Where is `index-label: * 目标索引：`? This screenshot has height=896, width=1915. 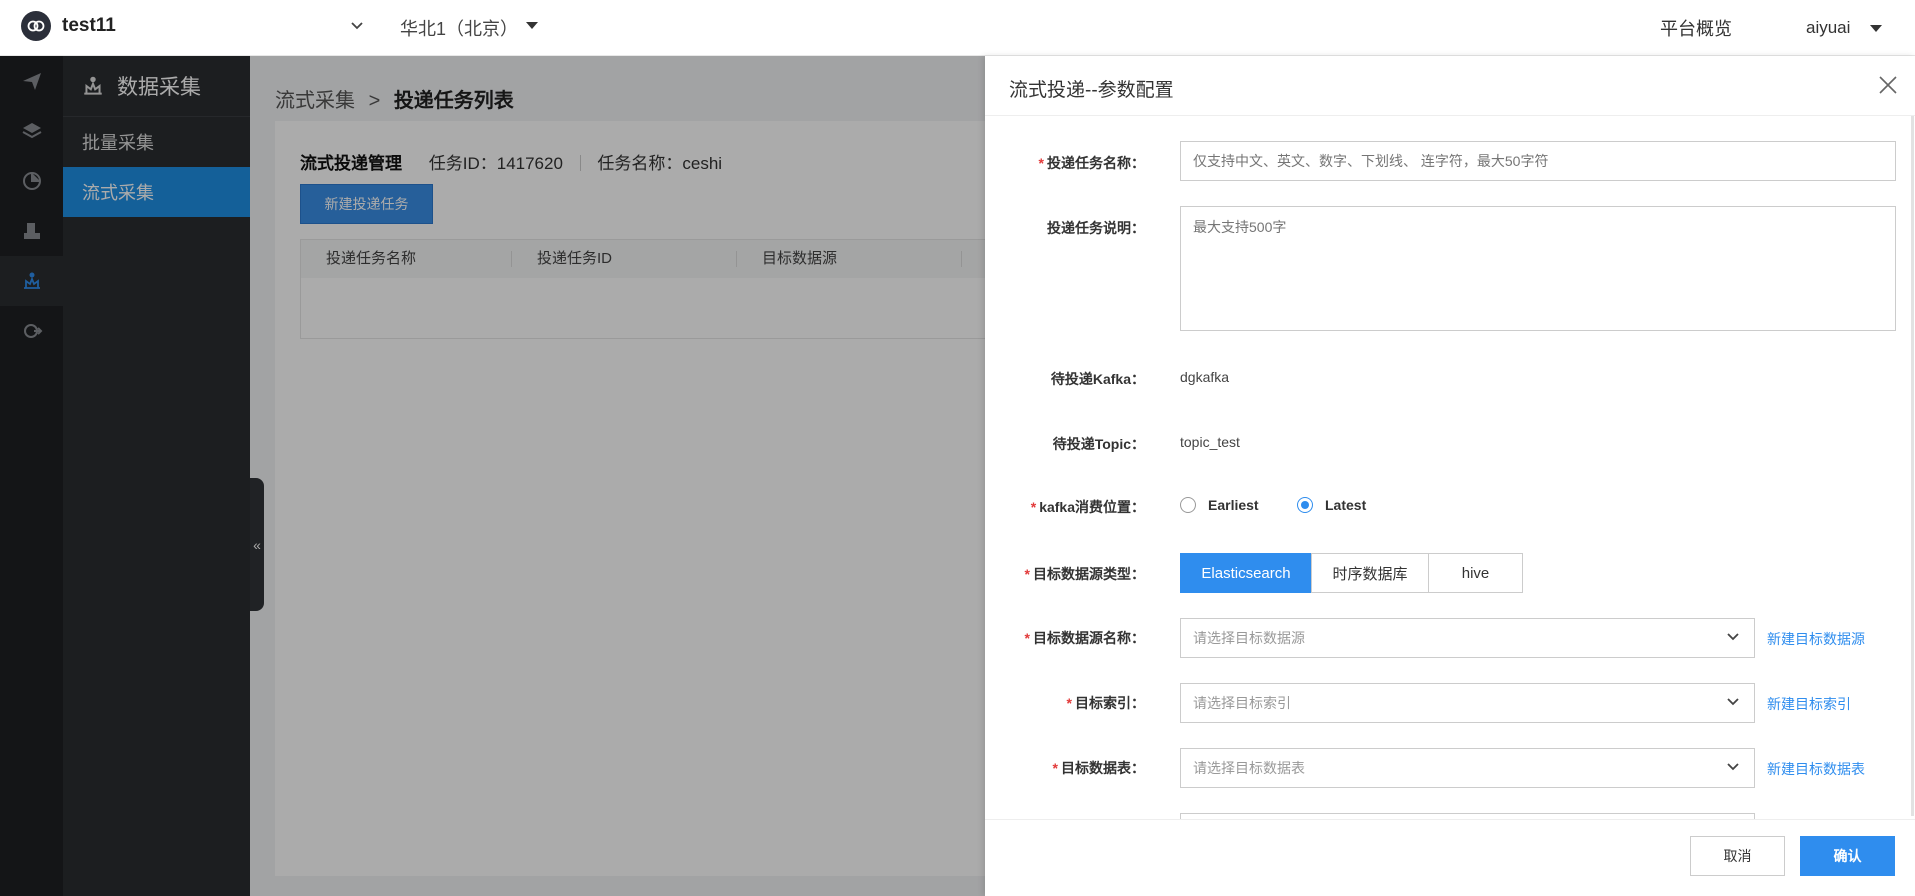
index-label: * 目标索引： is located at coordinates (1105, 703).